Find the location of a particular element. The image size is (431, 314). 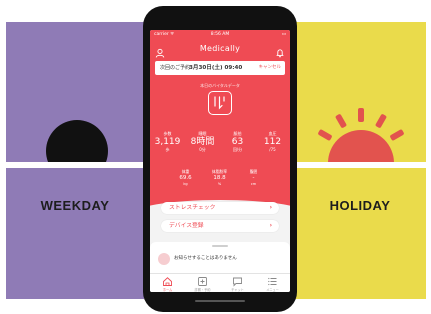

stat-unit: kg is located at coordinates (185, 184).